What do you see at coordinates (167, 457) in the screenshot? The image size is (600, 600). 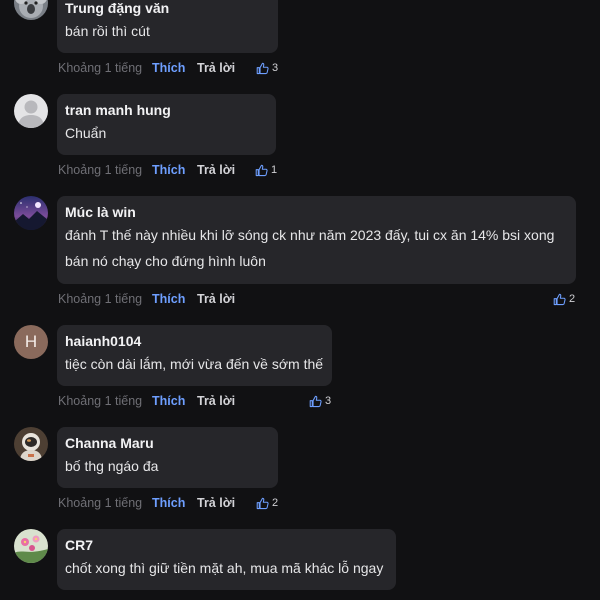 I see `comment-bubble: Channa Maru bố thg ngáo đa` at bounding box center [167, 457].